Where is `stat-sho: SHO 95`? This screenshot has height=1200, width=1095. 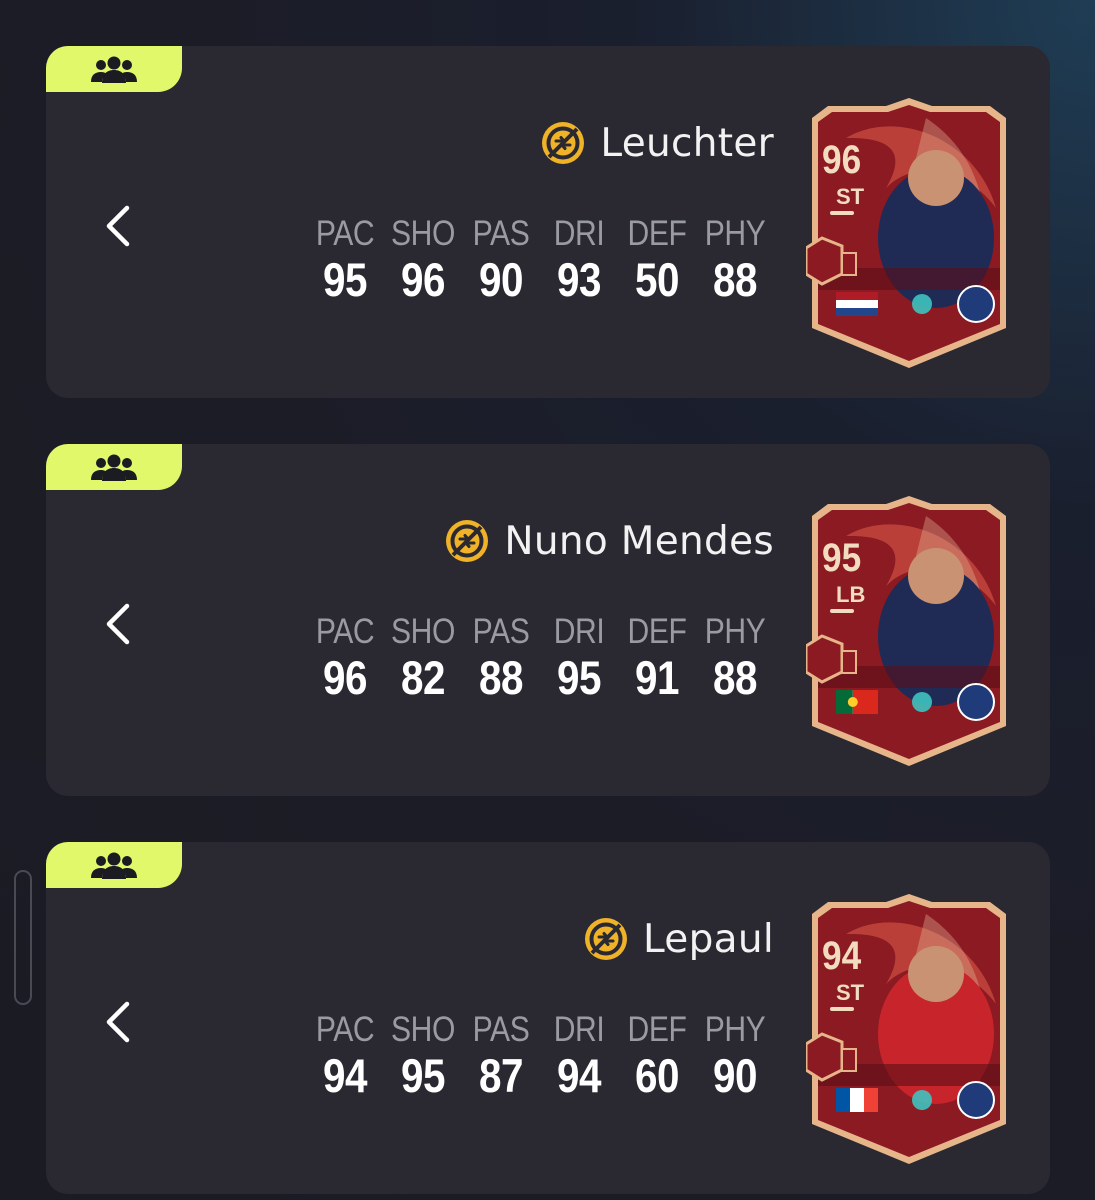
stat-sho: SHO 95 is located at coordinates (423, 1056).